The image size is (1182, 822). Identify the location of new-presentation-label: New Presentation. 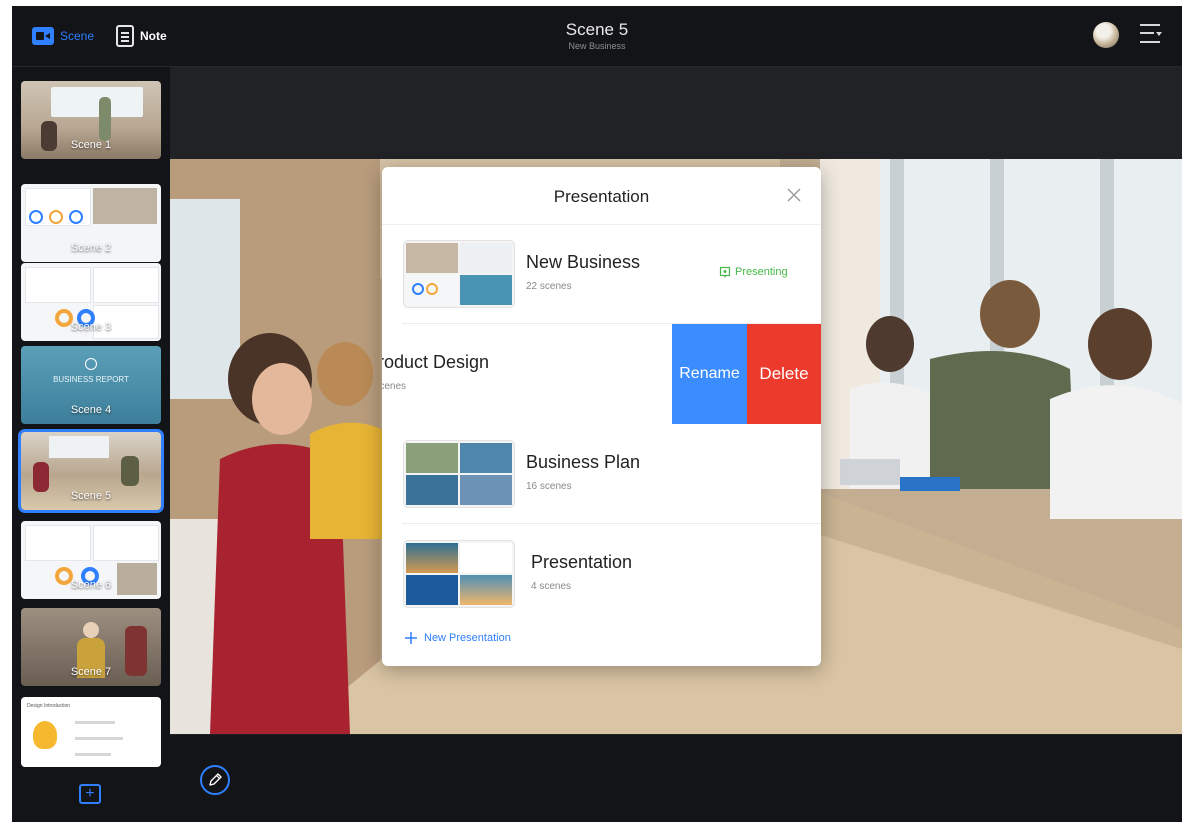
(467, 638).